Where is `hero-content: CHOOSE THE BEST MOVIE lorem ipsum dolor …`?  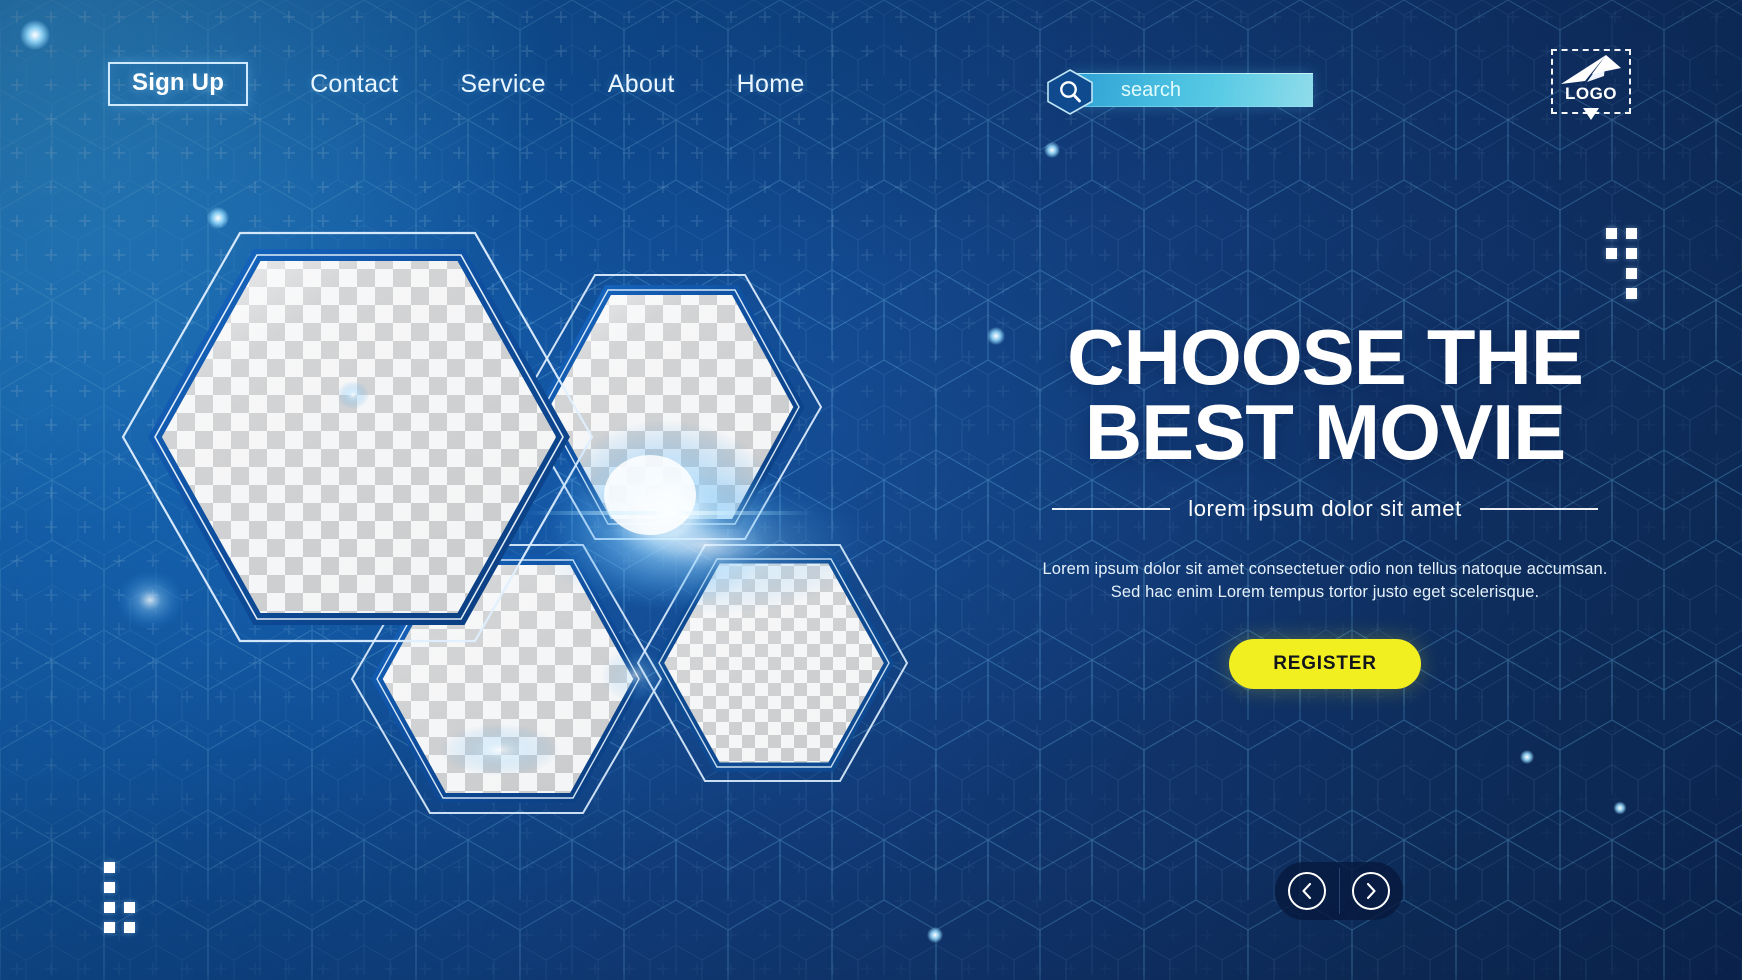
hero-content: CHOOSE THE BEST MOVIE lorem ipsum dolor … is located at coordinates (1325, 503).